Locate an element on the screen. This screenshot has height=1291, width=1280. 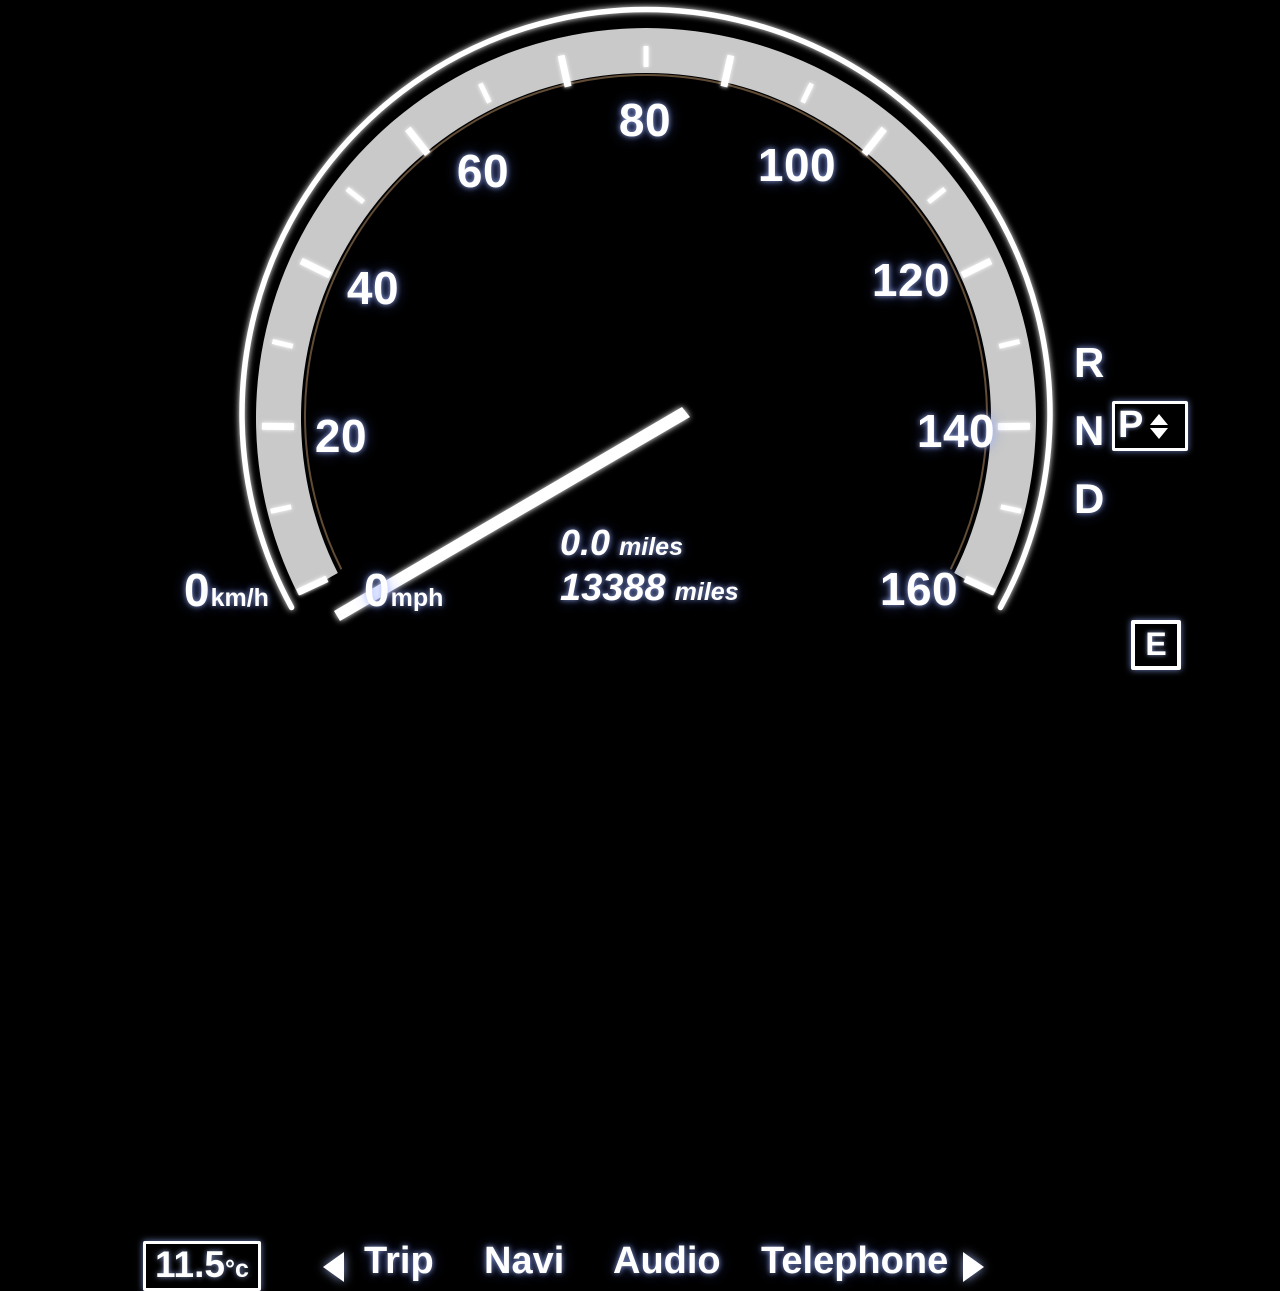
trip-meter-row: 0.0 miles is located at coordinates (649, 543).